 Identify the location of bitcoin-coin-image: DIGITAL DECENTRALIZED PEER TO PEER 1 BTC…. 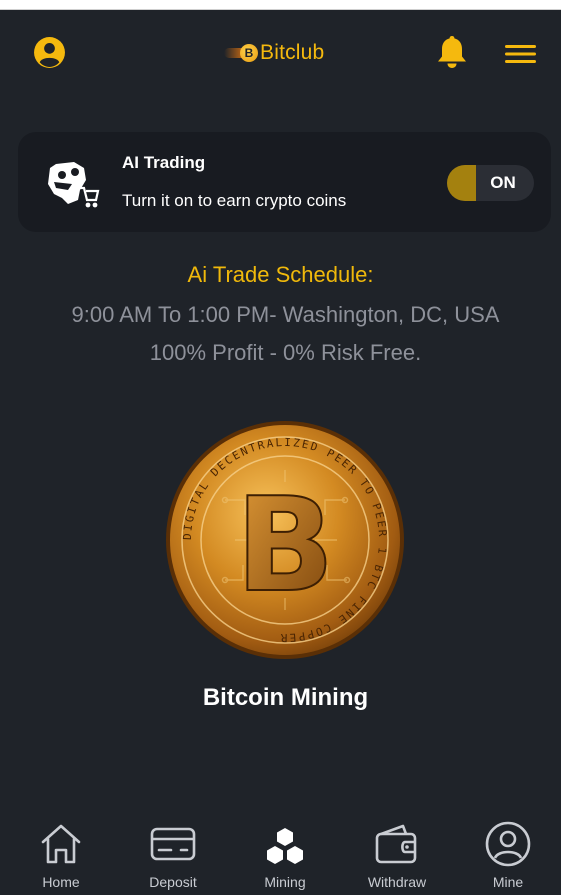
(285, 540).